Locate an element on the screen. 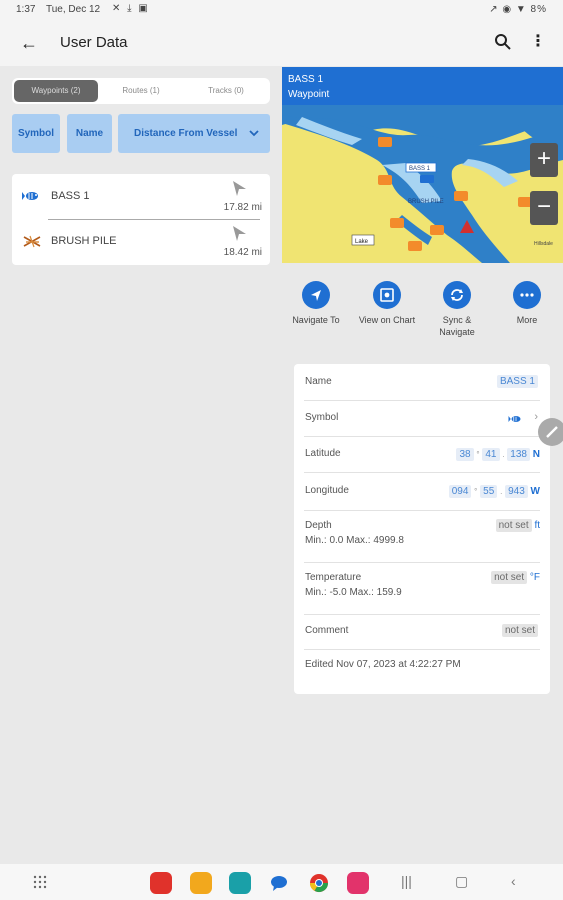 Image resolution: width=563 pixels, height=900 pixels. tab-routes: Routes (1) is located at coordinates (141, 91).